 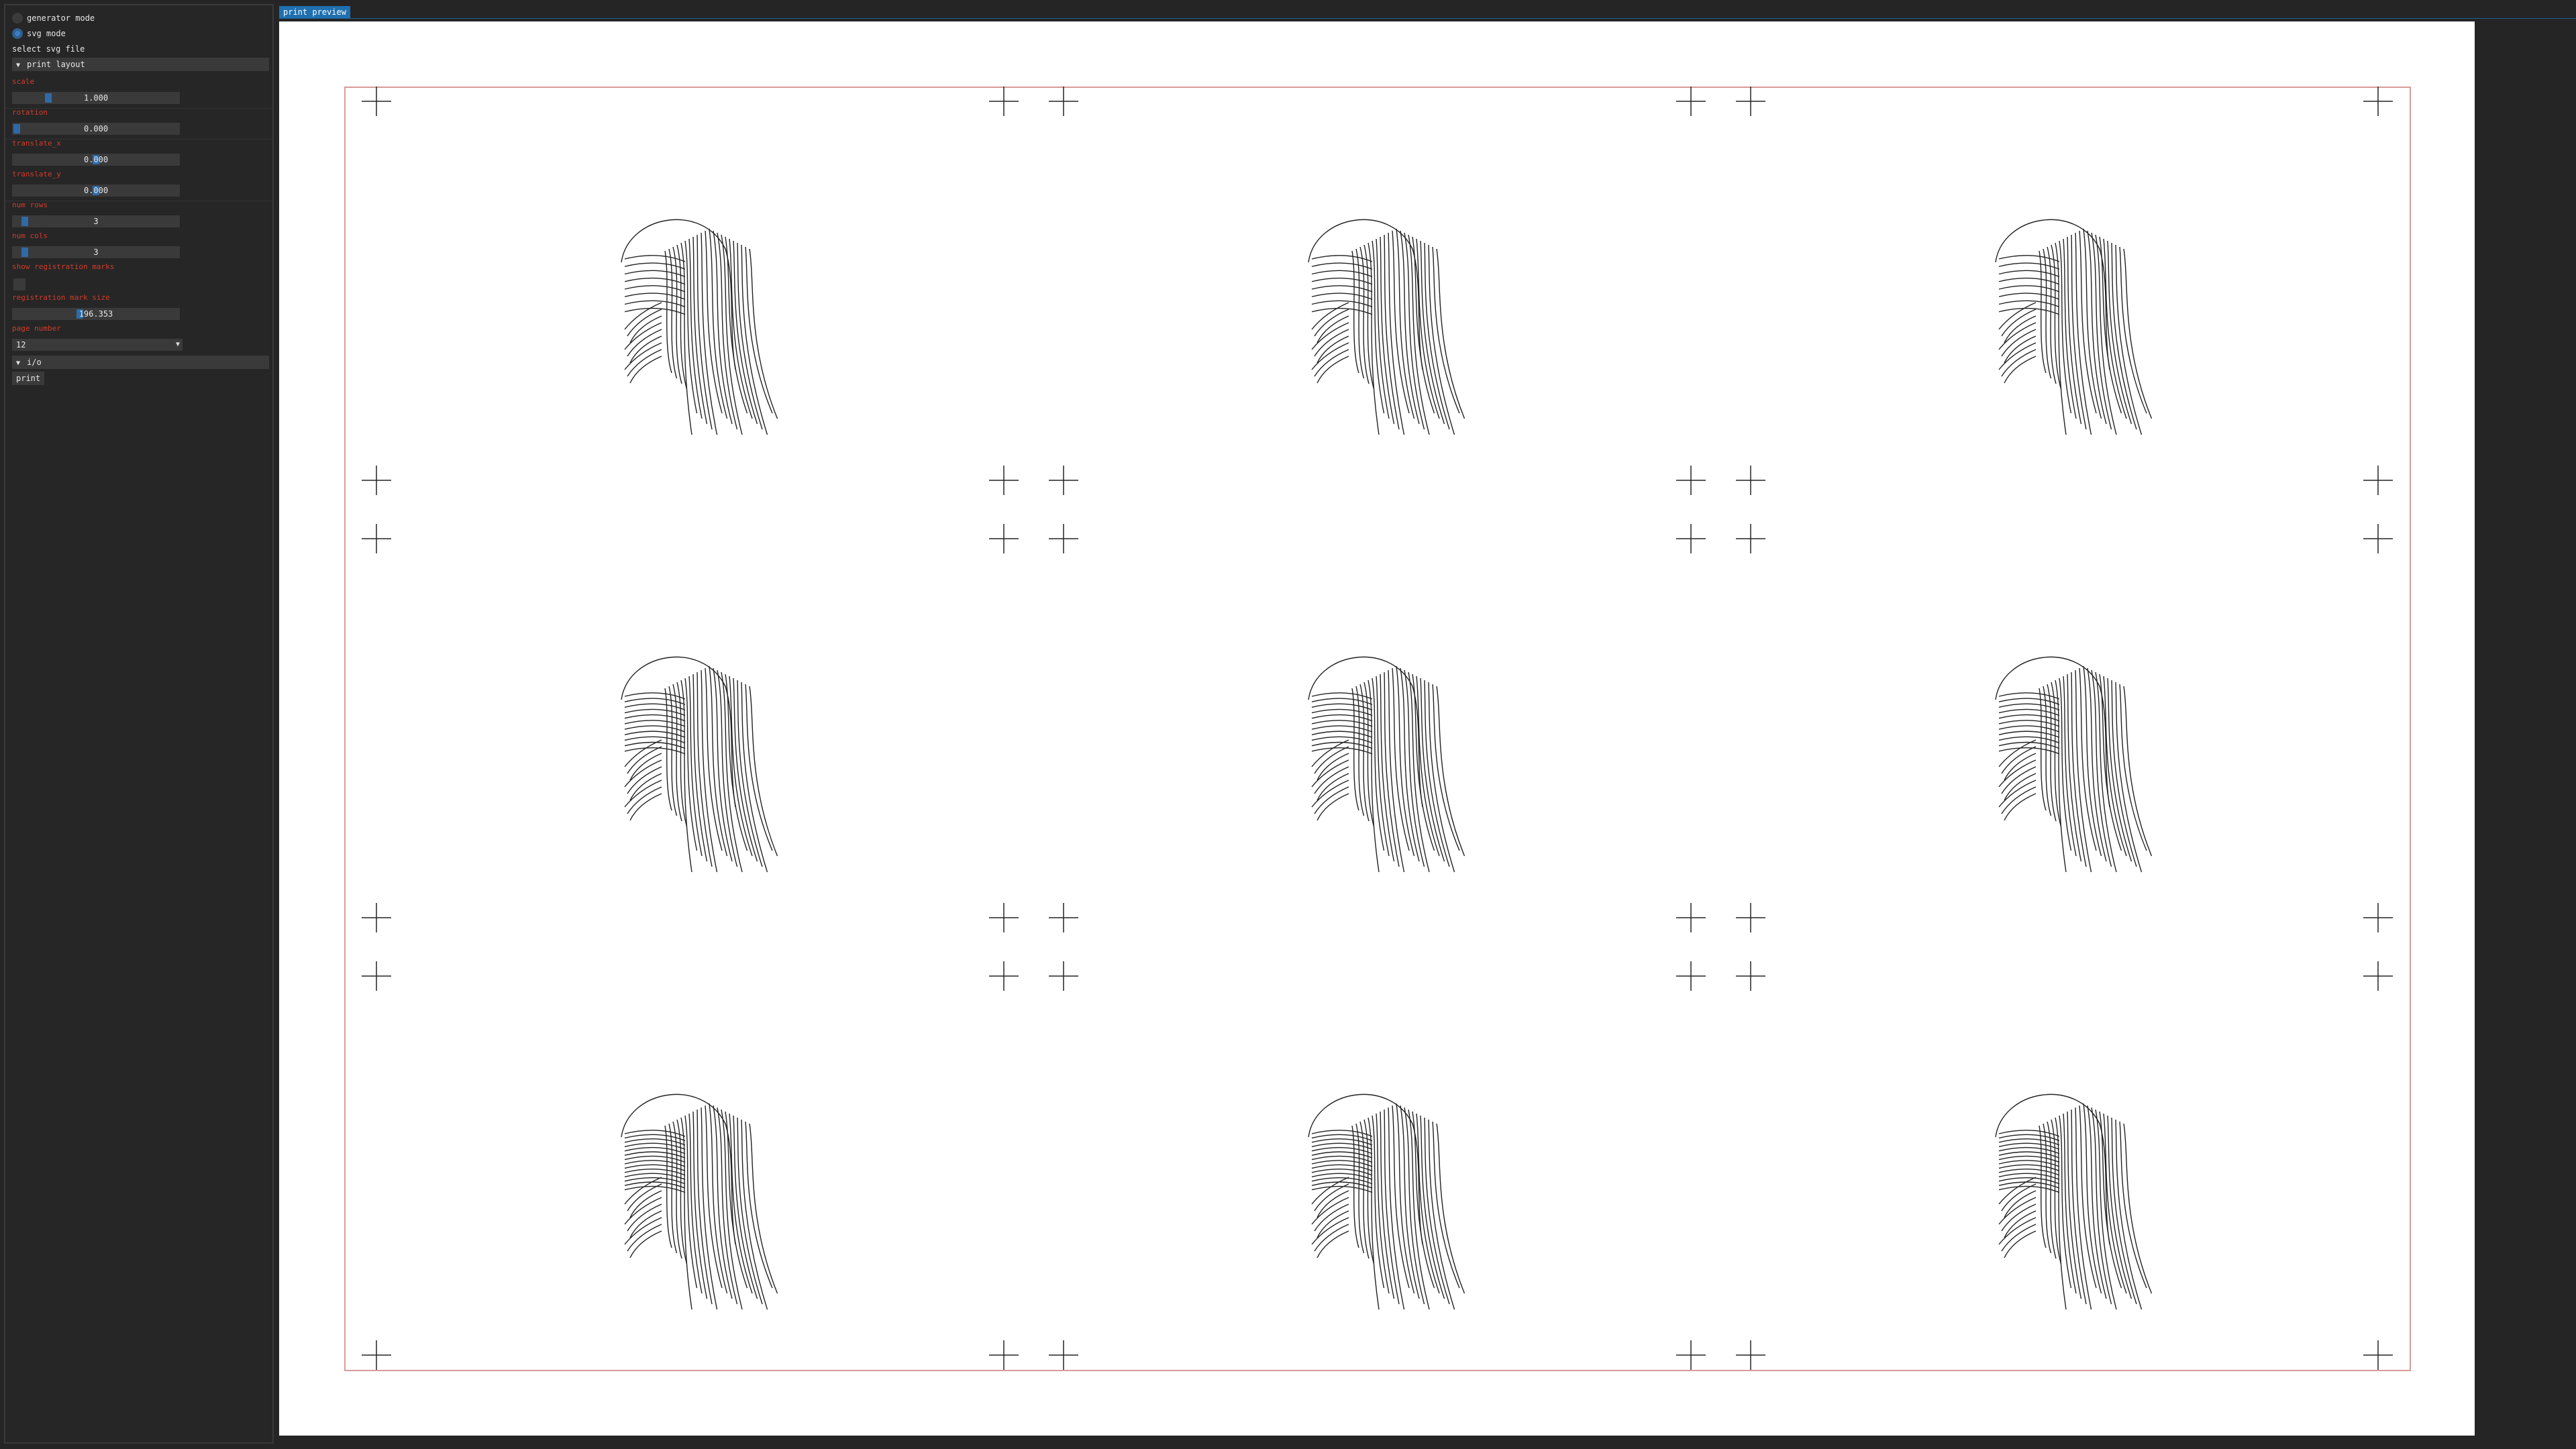 I want to click on generator-mode-radio, so click(x=17, y=18).